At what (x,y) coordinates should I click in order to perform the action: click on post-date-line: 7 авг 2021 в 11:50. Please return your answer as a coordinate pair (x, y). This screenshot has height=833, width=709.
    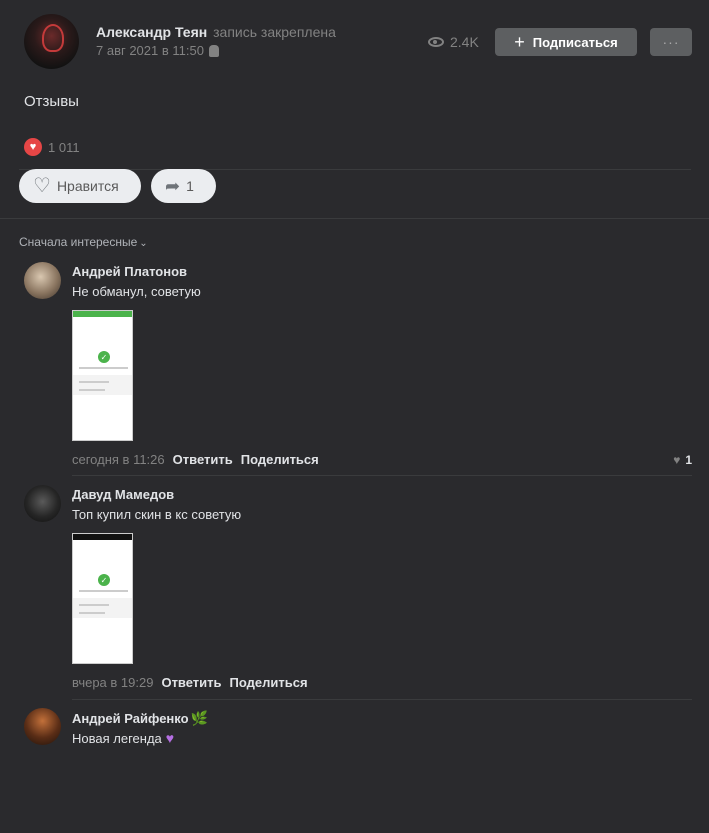
    Looking at the image, I should click on (157, 50).